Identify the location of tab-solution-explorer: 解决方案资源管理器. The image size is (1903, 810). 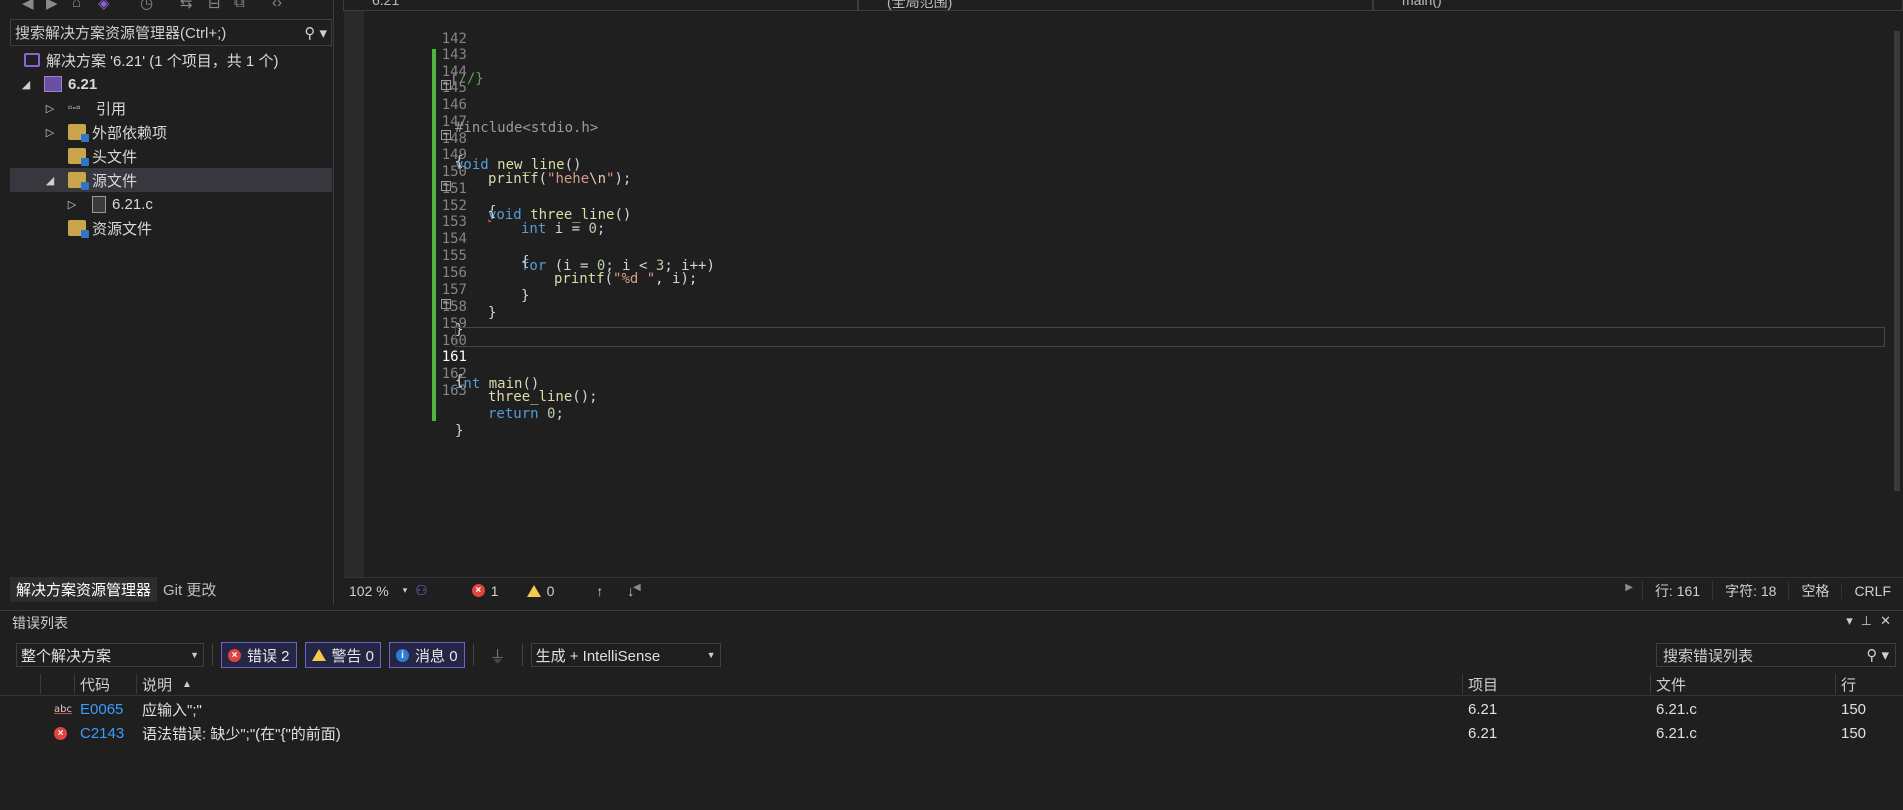
(84, 589).